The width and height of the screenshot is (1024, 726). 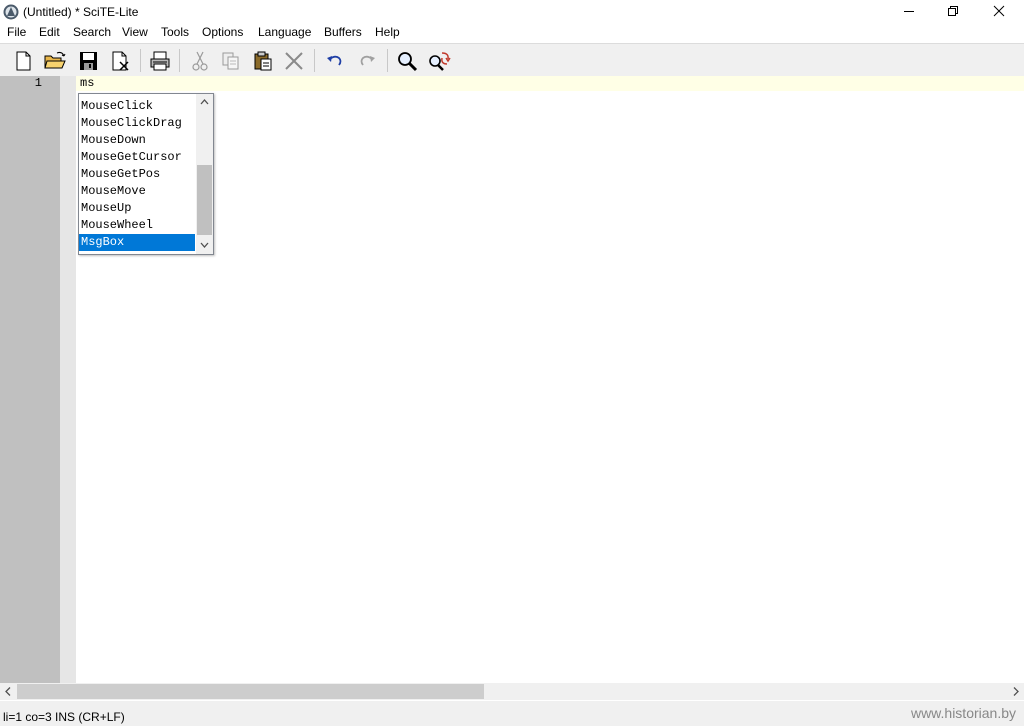 I want to click on autocomplete-item: MouseClick, so click(x=137, y=106).